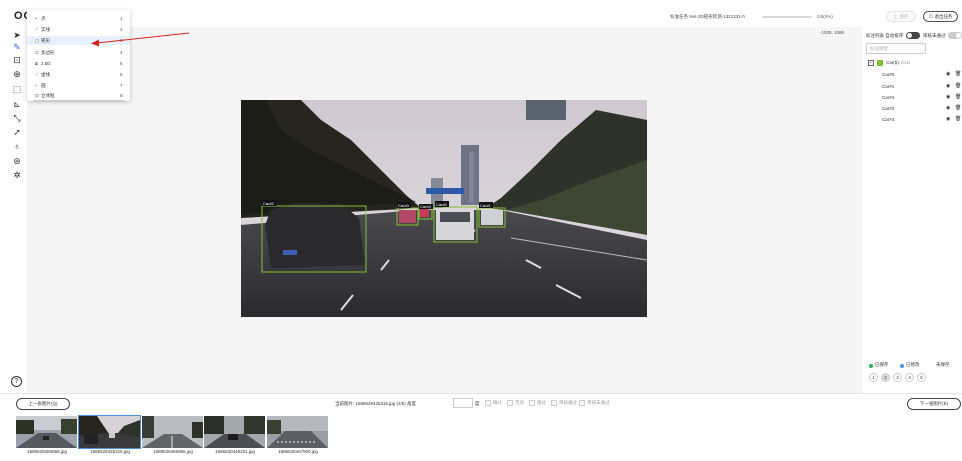 The height and width of the screenshot is (461, 962). I want to click on circle-icon: ○, so click(36, 85).